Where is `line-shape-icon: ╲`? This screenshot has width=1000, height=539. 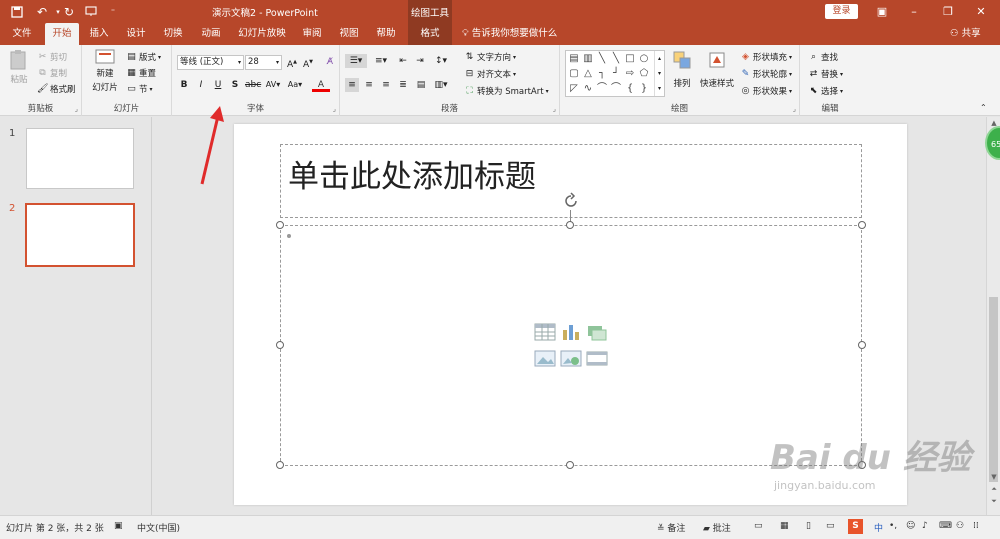 line-shape-icon: ╲ is located at coordinates (602, 59).